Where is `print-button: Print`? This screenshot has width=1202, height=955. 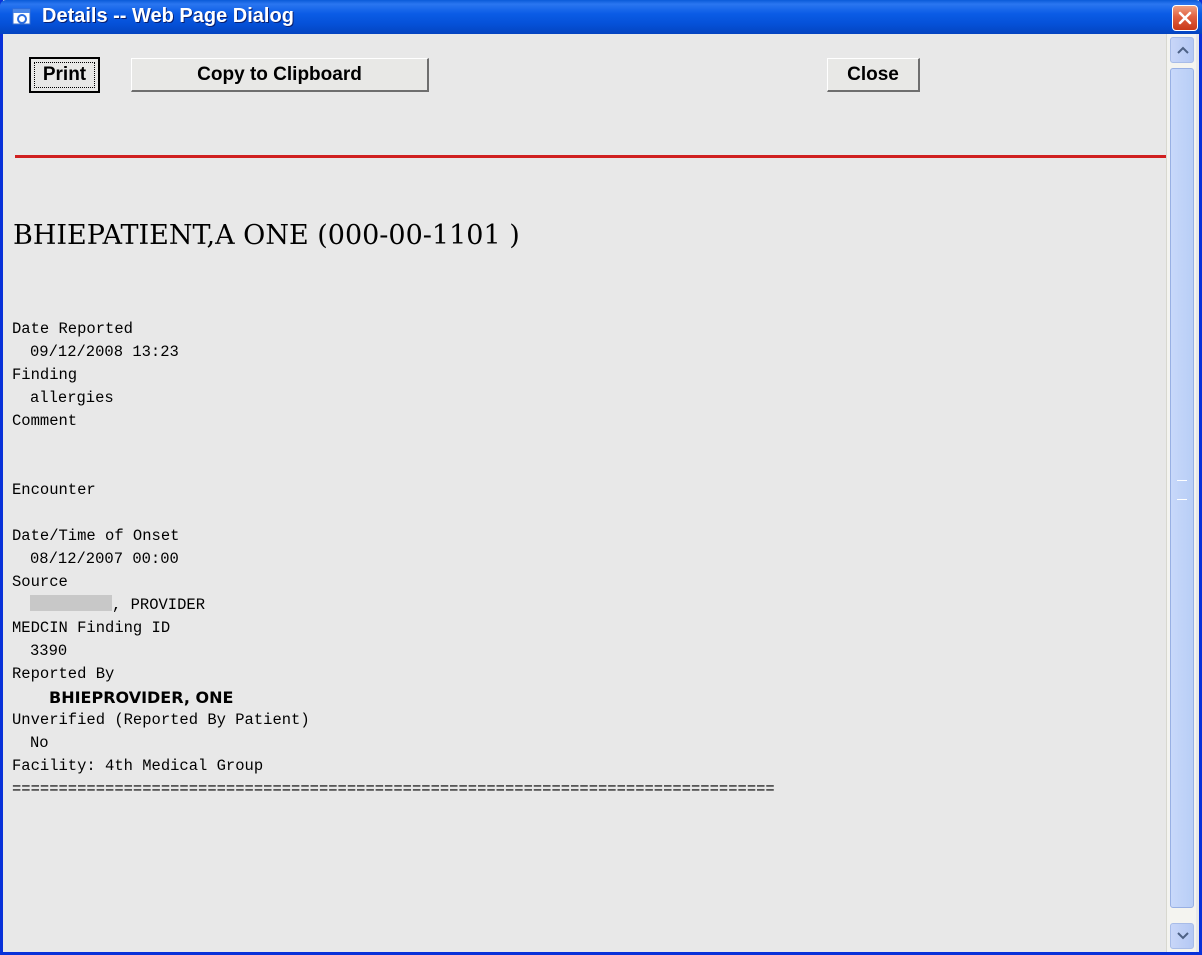 print-button: Print is located at coordinates (64, 75).